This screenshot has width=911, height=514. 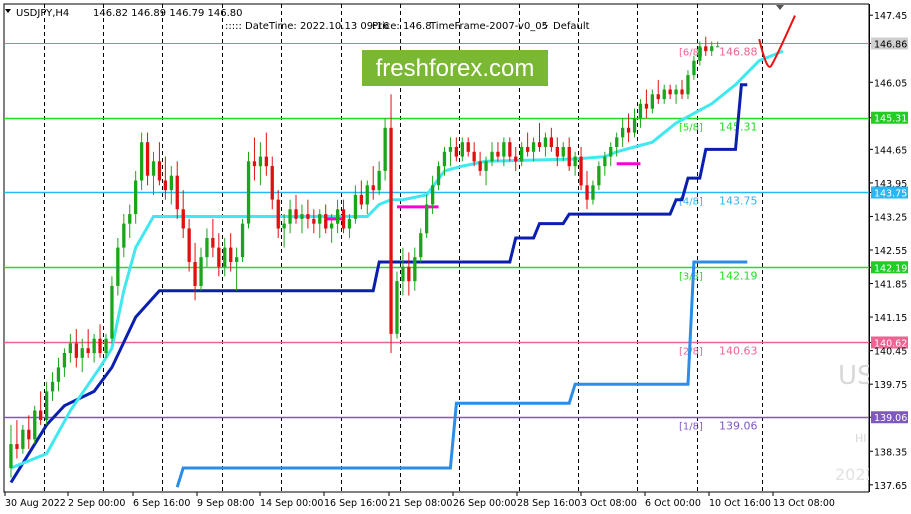 What do you see at coordinates (861, 438) in the screenshot?
I see `side-watermark-hi: HI` at bounding box center [861, 438].